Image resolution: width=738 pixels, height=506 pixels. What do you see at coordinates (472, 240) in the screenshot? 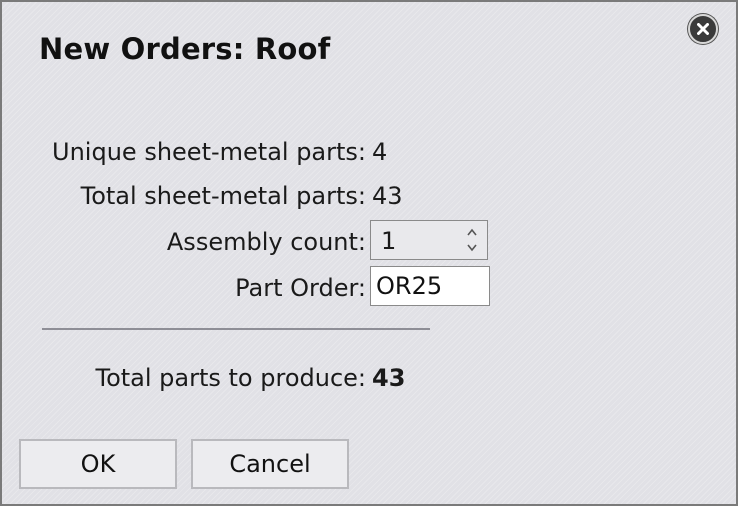
I see `spinner-arrows-icon` at bounding box center [472, 240].